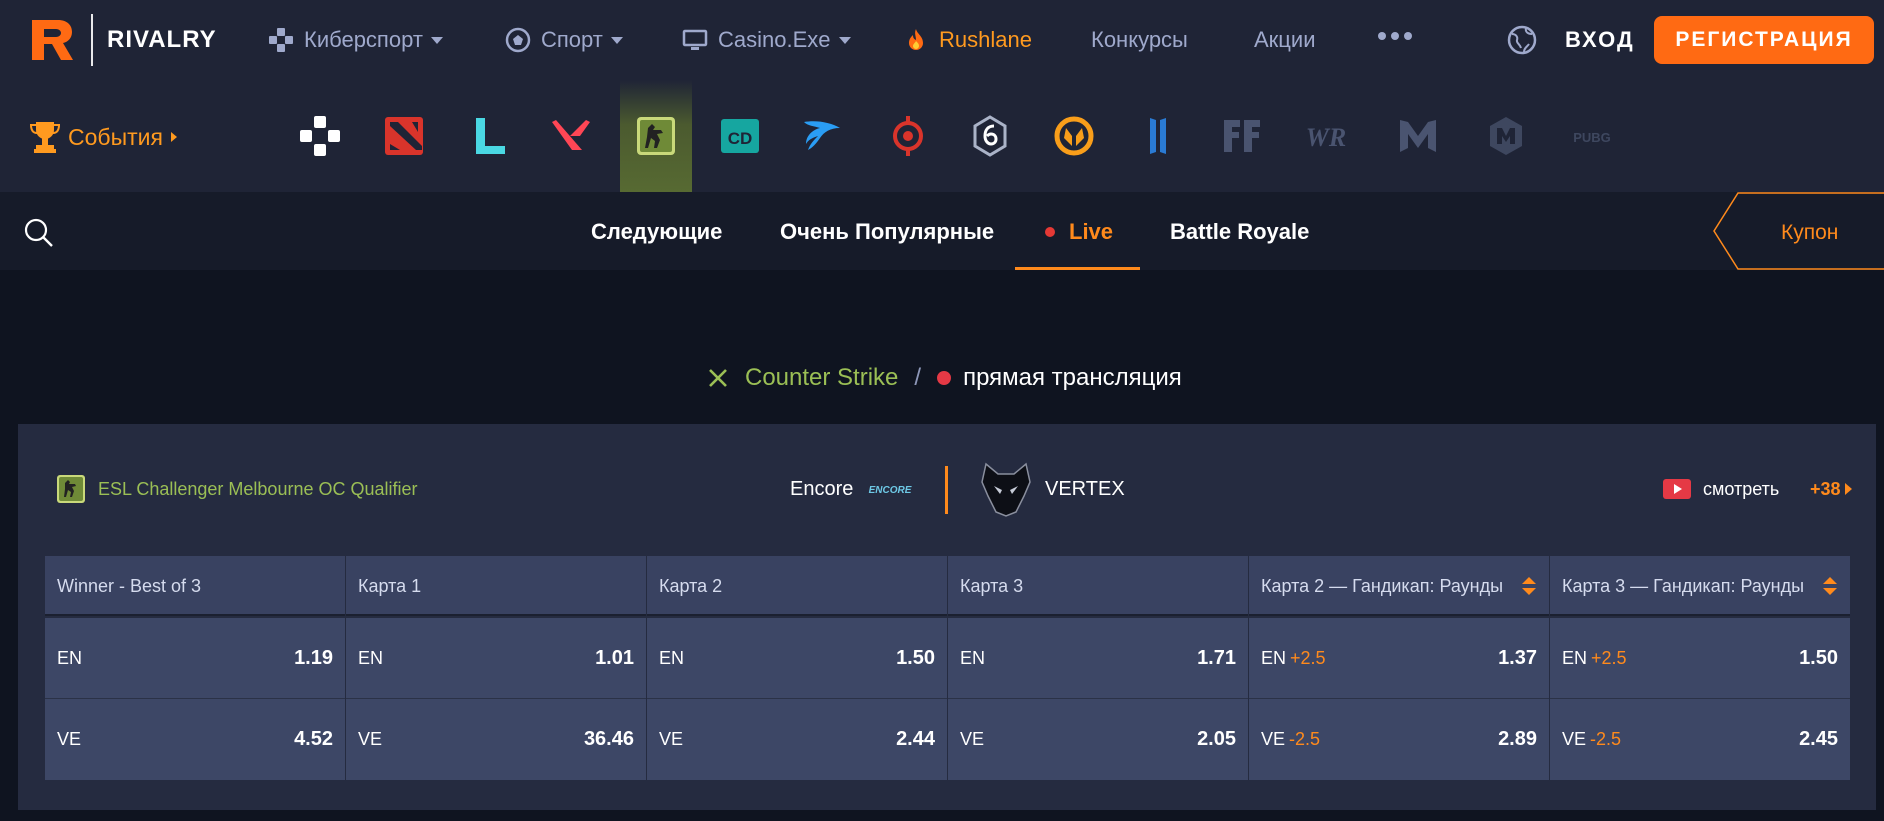 Image resolution: width=1884 pixels, height=821 pixels. I want to click on nav-sport: Спорт, so click(564, 40).